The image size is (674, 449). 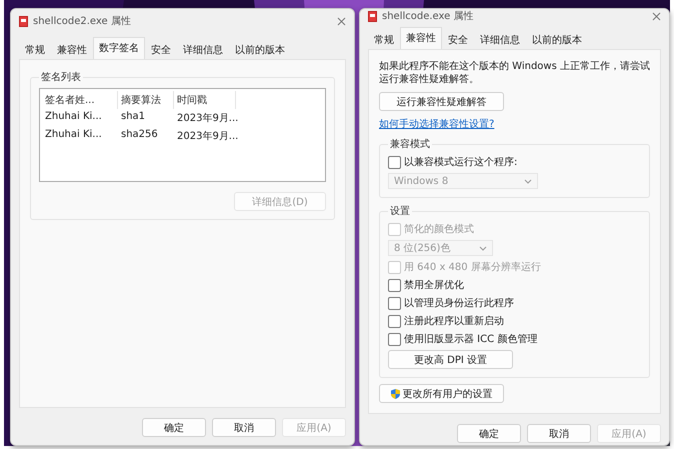 What do you see at coordinates (61, 77) in the screenshot?
I see `group-title: 签名列表` at bounding box center [61, 77].